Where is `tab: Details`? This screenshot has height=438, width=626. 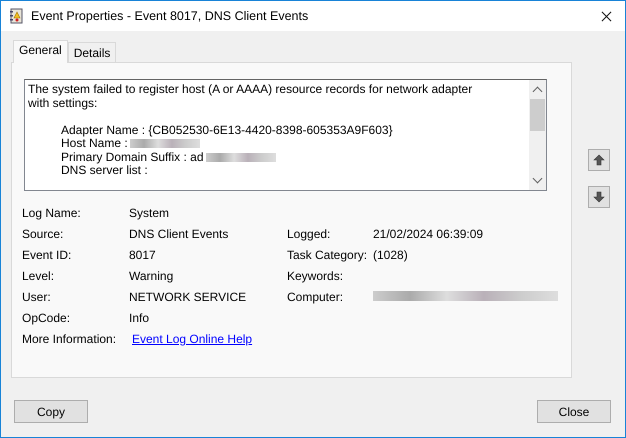 tab: Details is located at coordinates (92, 52).